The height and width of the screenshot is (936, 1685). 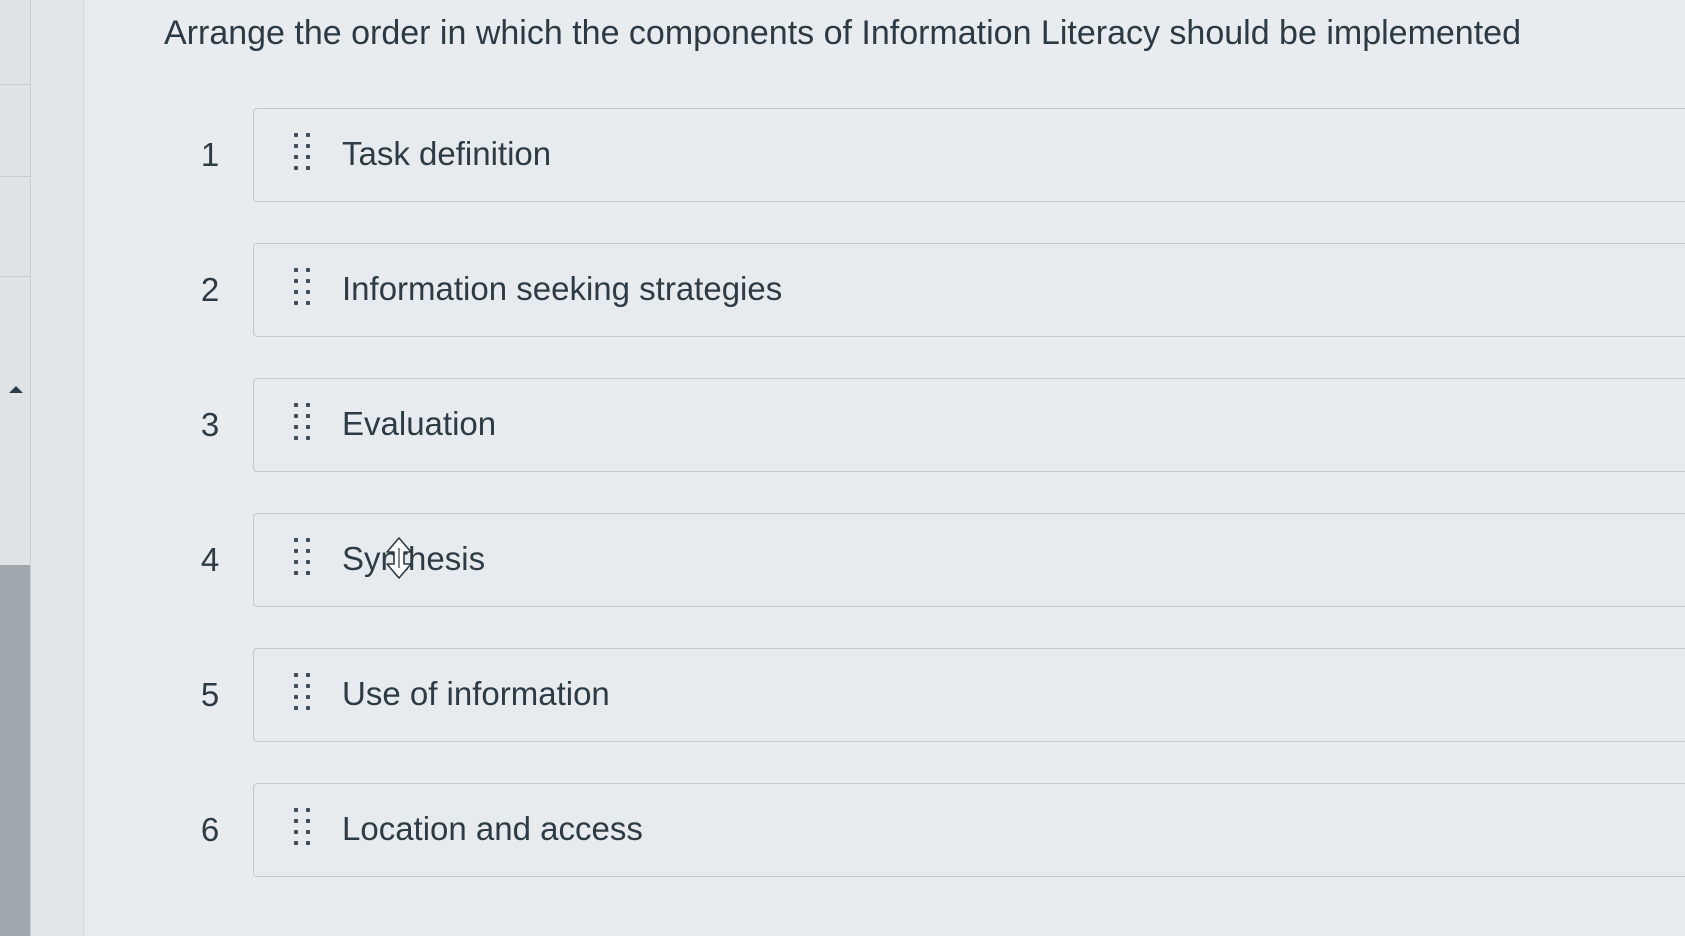 What do you see at coordinates (414, 558) in the screenshot?
I see `answer-label: Synthesis` at bounding box center [414, 558].